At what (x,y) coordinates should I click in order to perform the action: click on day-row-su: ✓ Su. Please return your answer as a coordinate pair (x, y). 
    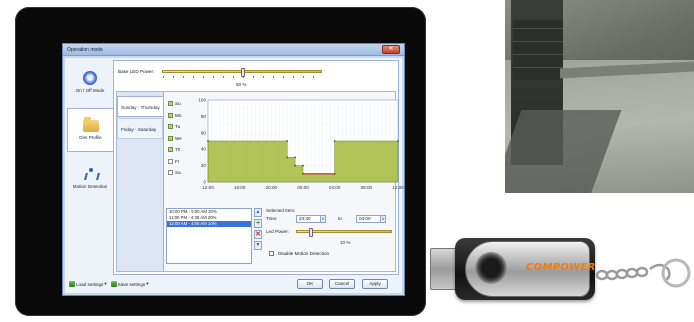
    Looking at the image, I should click on (179, 104).